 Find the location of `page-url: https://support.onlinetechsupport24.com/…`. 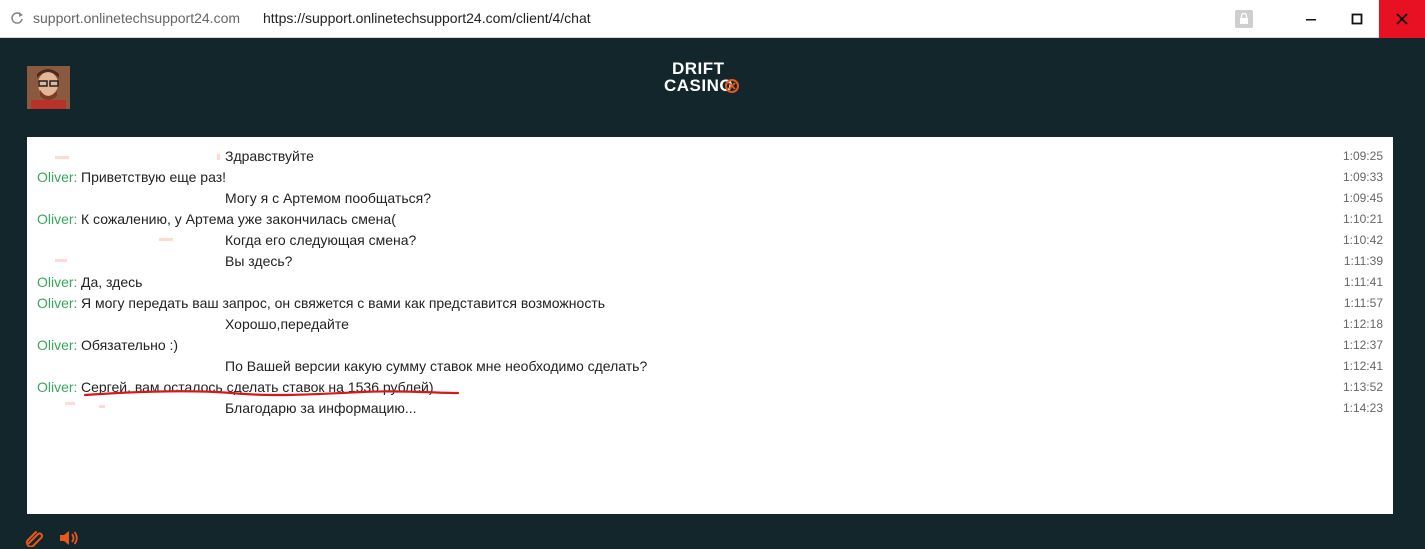

page-url: https://support.onlinetechsupport24.com/… is located at coordinates (427, 18).